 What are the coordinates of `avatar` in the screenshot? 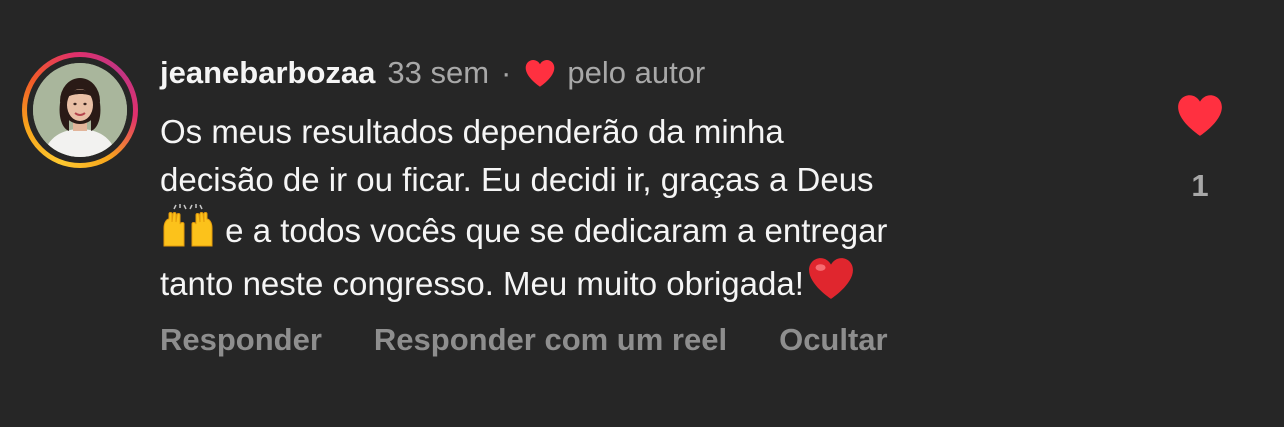 It's located at (80, 110).